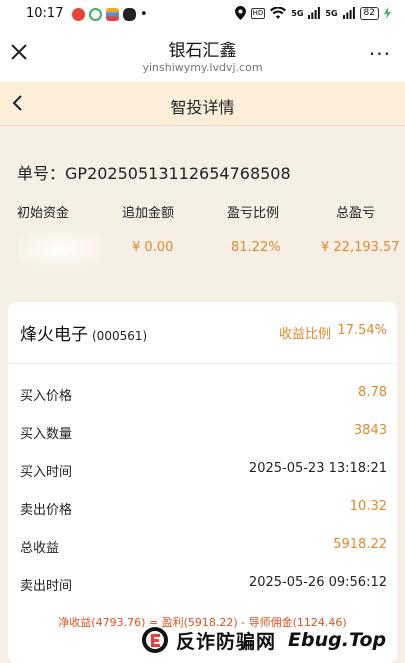 This screenshot has height=663, width=405. I want to click on value-pl-ratio: 81.22%, so click(256, 247).